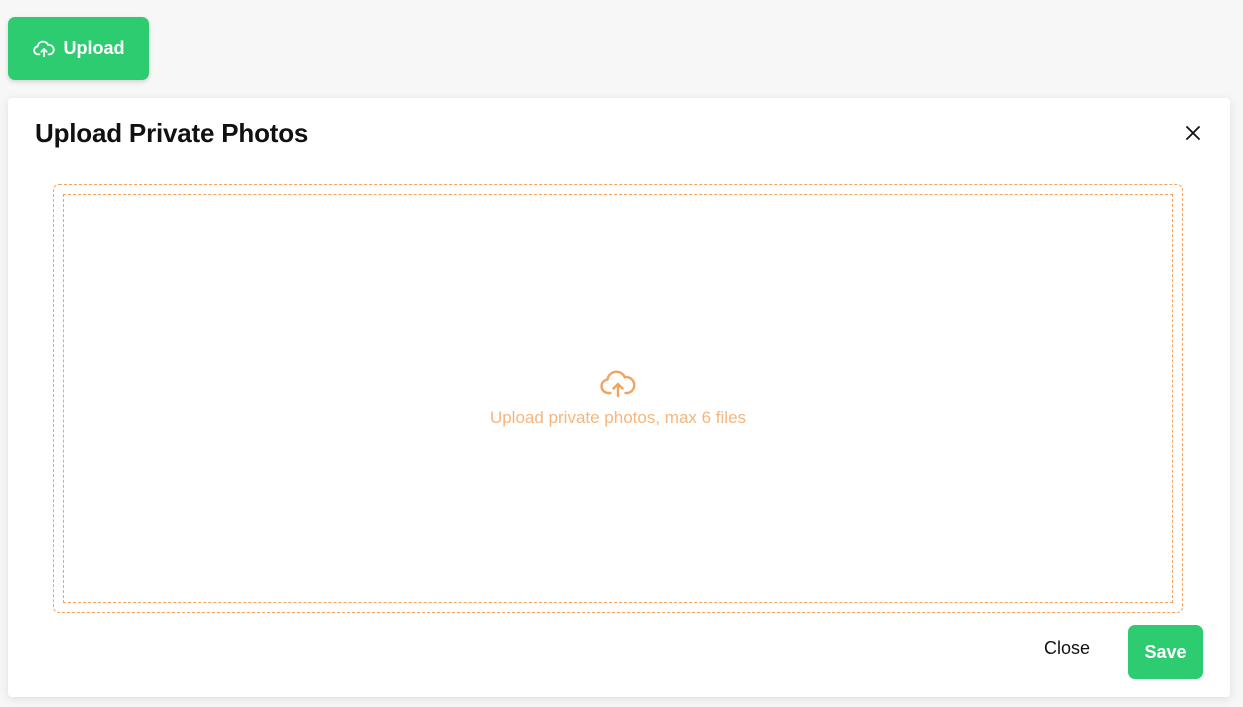  I want to click on modal-close-button, so click(1193, 135).